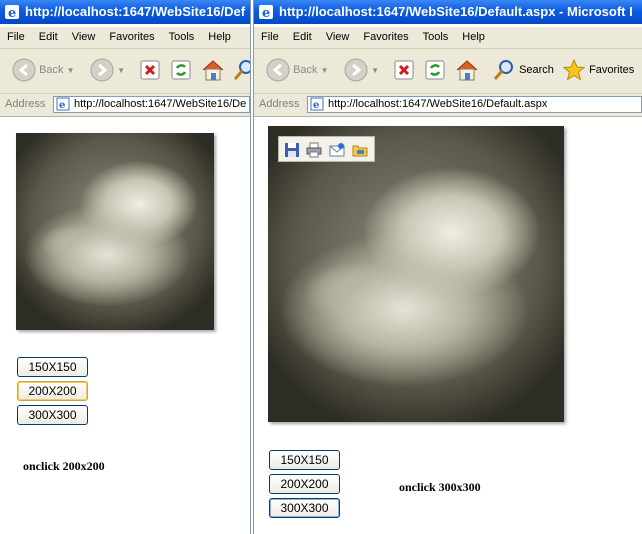  I want to click on caption-text: onclick 300x300, so click(440, 487).